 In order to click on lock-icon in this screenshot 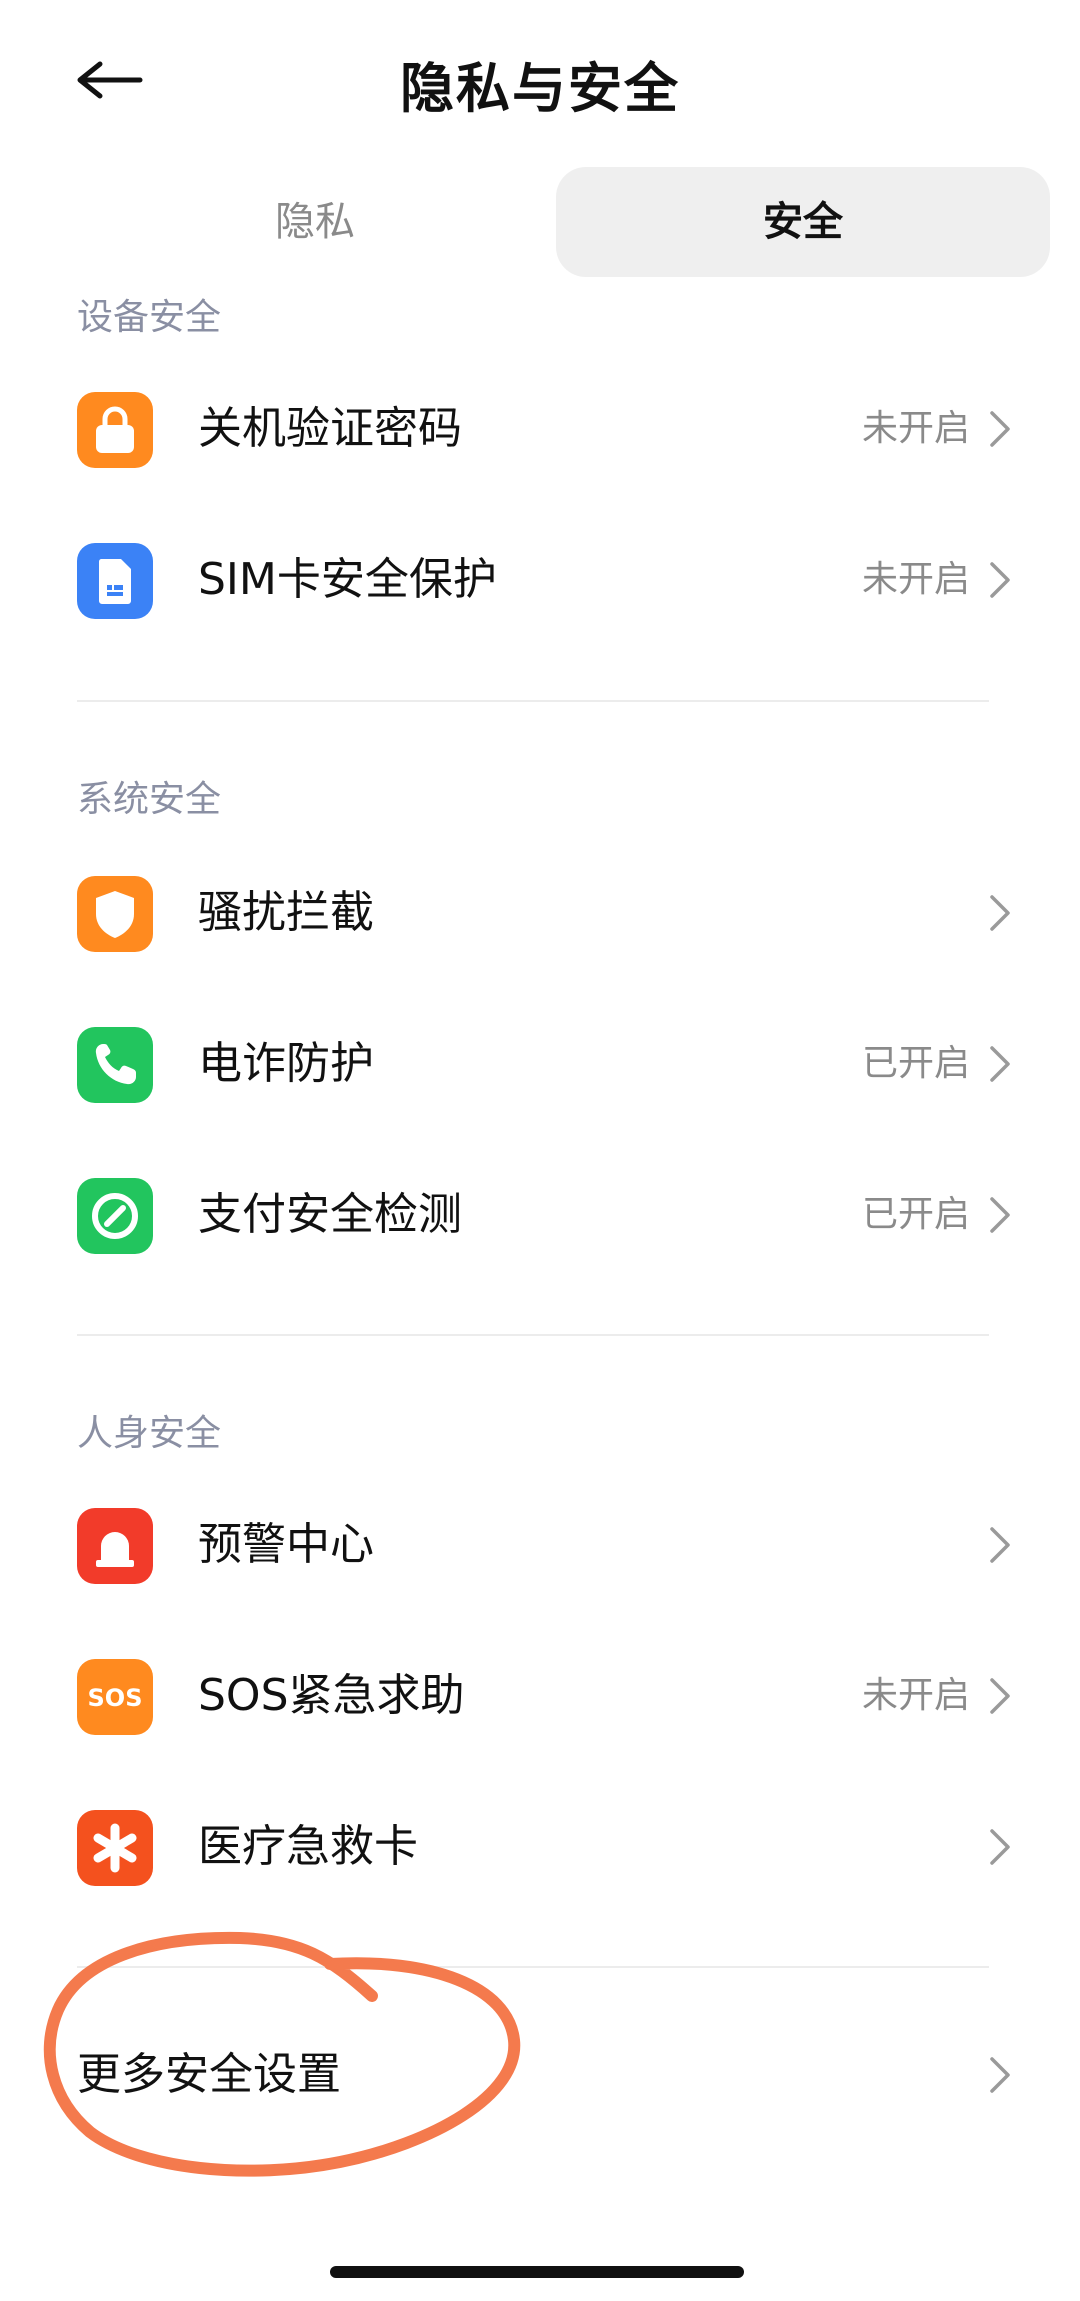, I will do `click(115, 430)`.